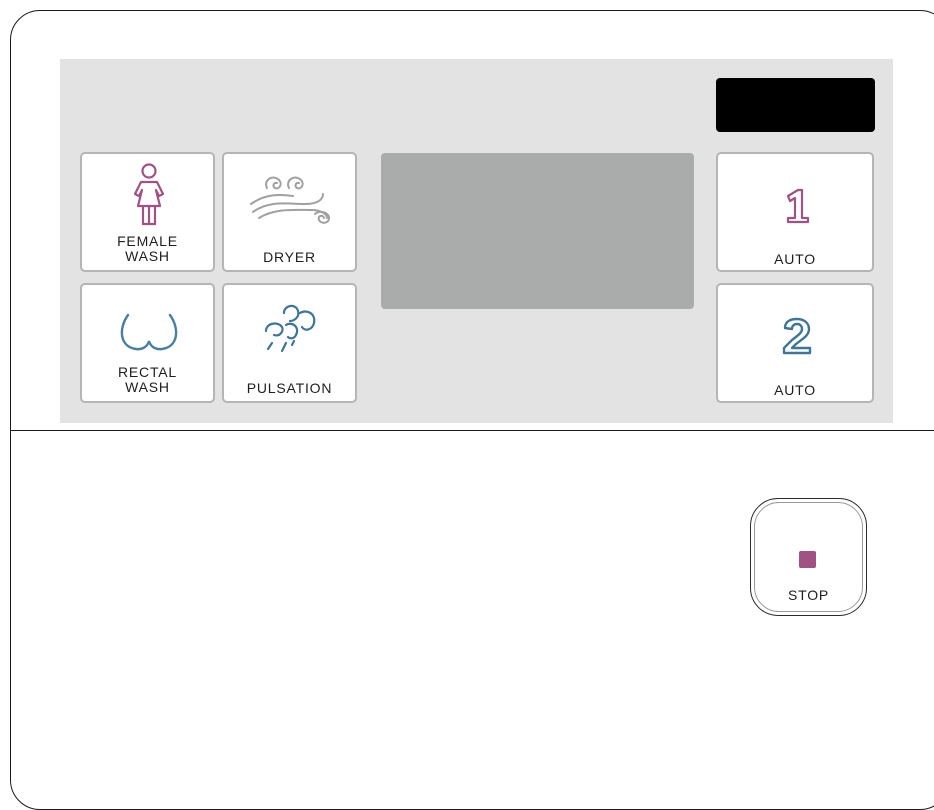 The width and height of the screenshot is (934, 810). What do you see at coordinates (149, 194) in the screenshot?
I see `female-figure-icon` at bounding box center [149, 194].